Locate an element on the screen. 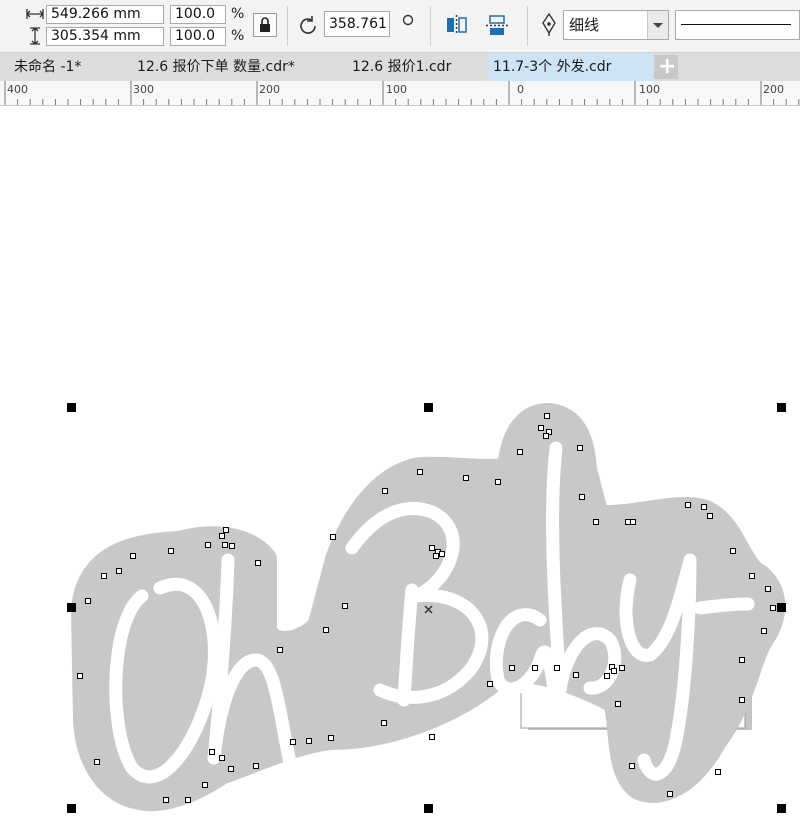 Image resolution: width=800 pixels, height=833 pixels. tab-outsource-3: 11.7-3个 外发.cdr is located at coordinates (572, 67).